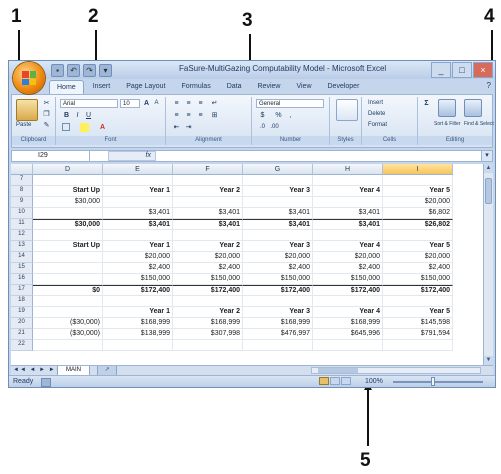 The height and width of the screenshot is (474, 501). Describe the element at coordinates (208, 202) in the screenshot. I see `cell-f9` at that location.